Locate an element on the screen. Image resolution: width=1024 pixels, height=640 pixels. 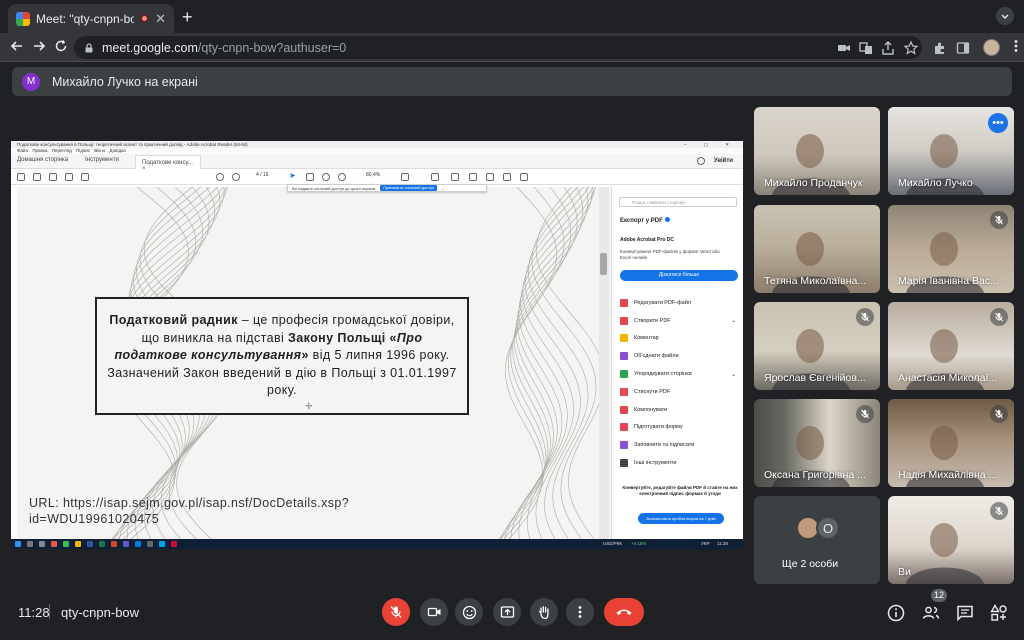
address-bar: meet.google.com/qty-cnpn-bow?authuser=0 is located at coordinates (498, 47).